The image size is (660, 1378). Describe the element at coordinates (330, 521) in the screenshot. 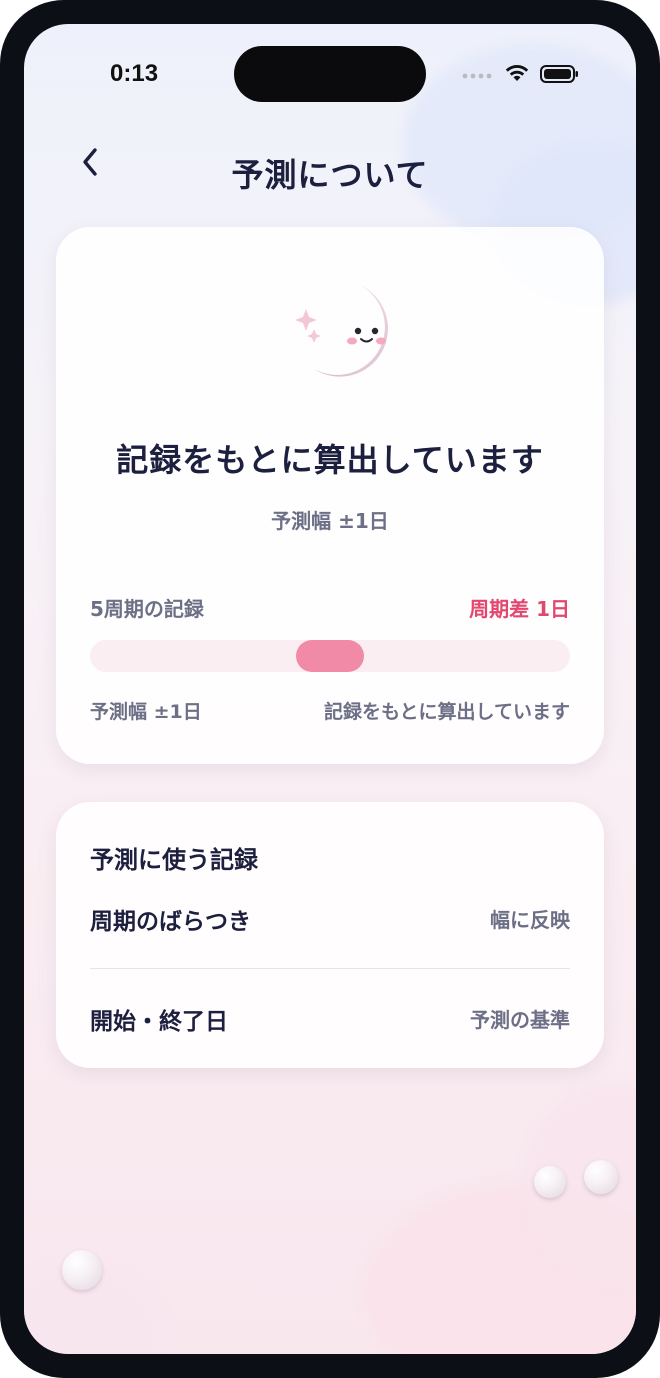

I see `prediction-range-subtitle: 予測幅 ±1日` at that location.